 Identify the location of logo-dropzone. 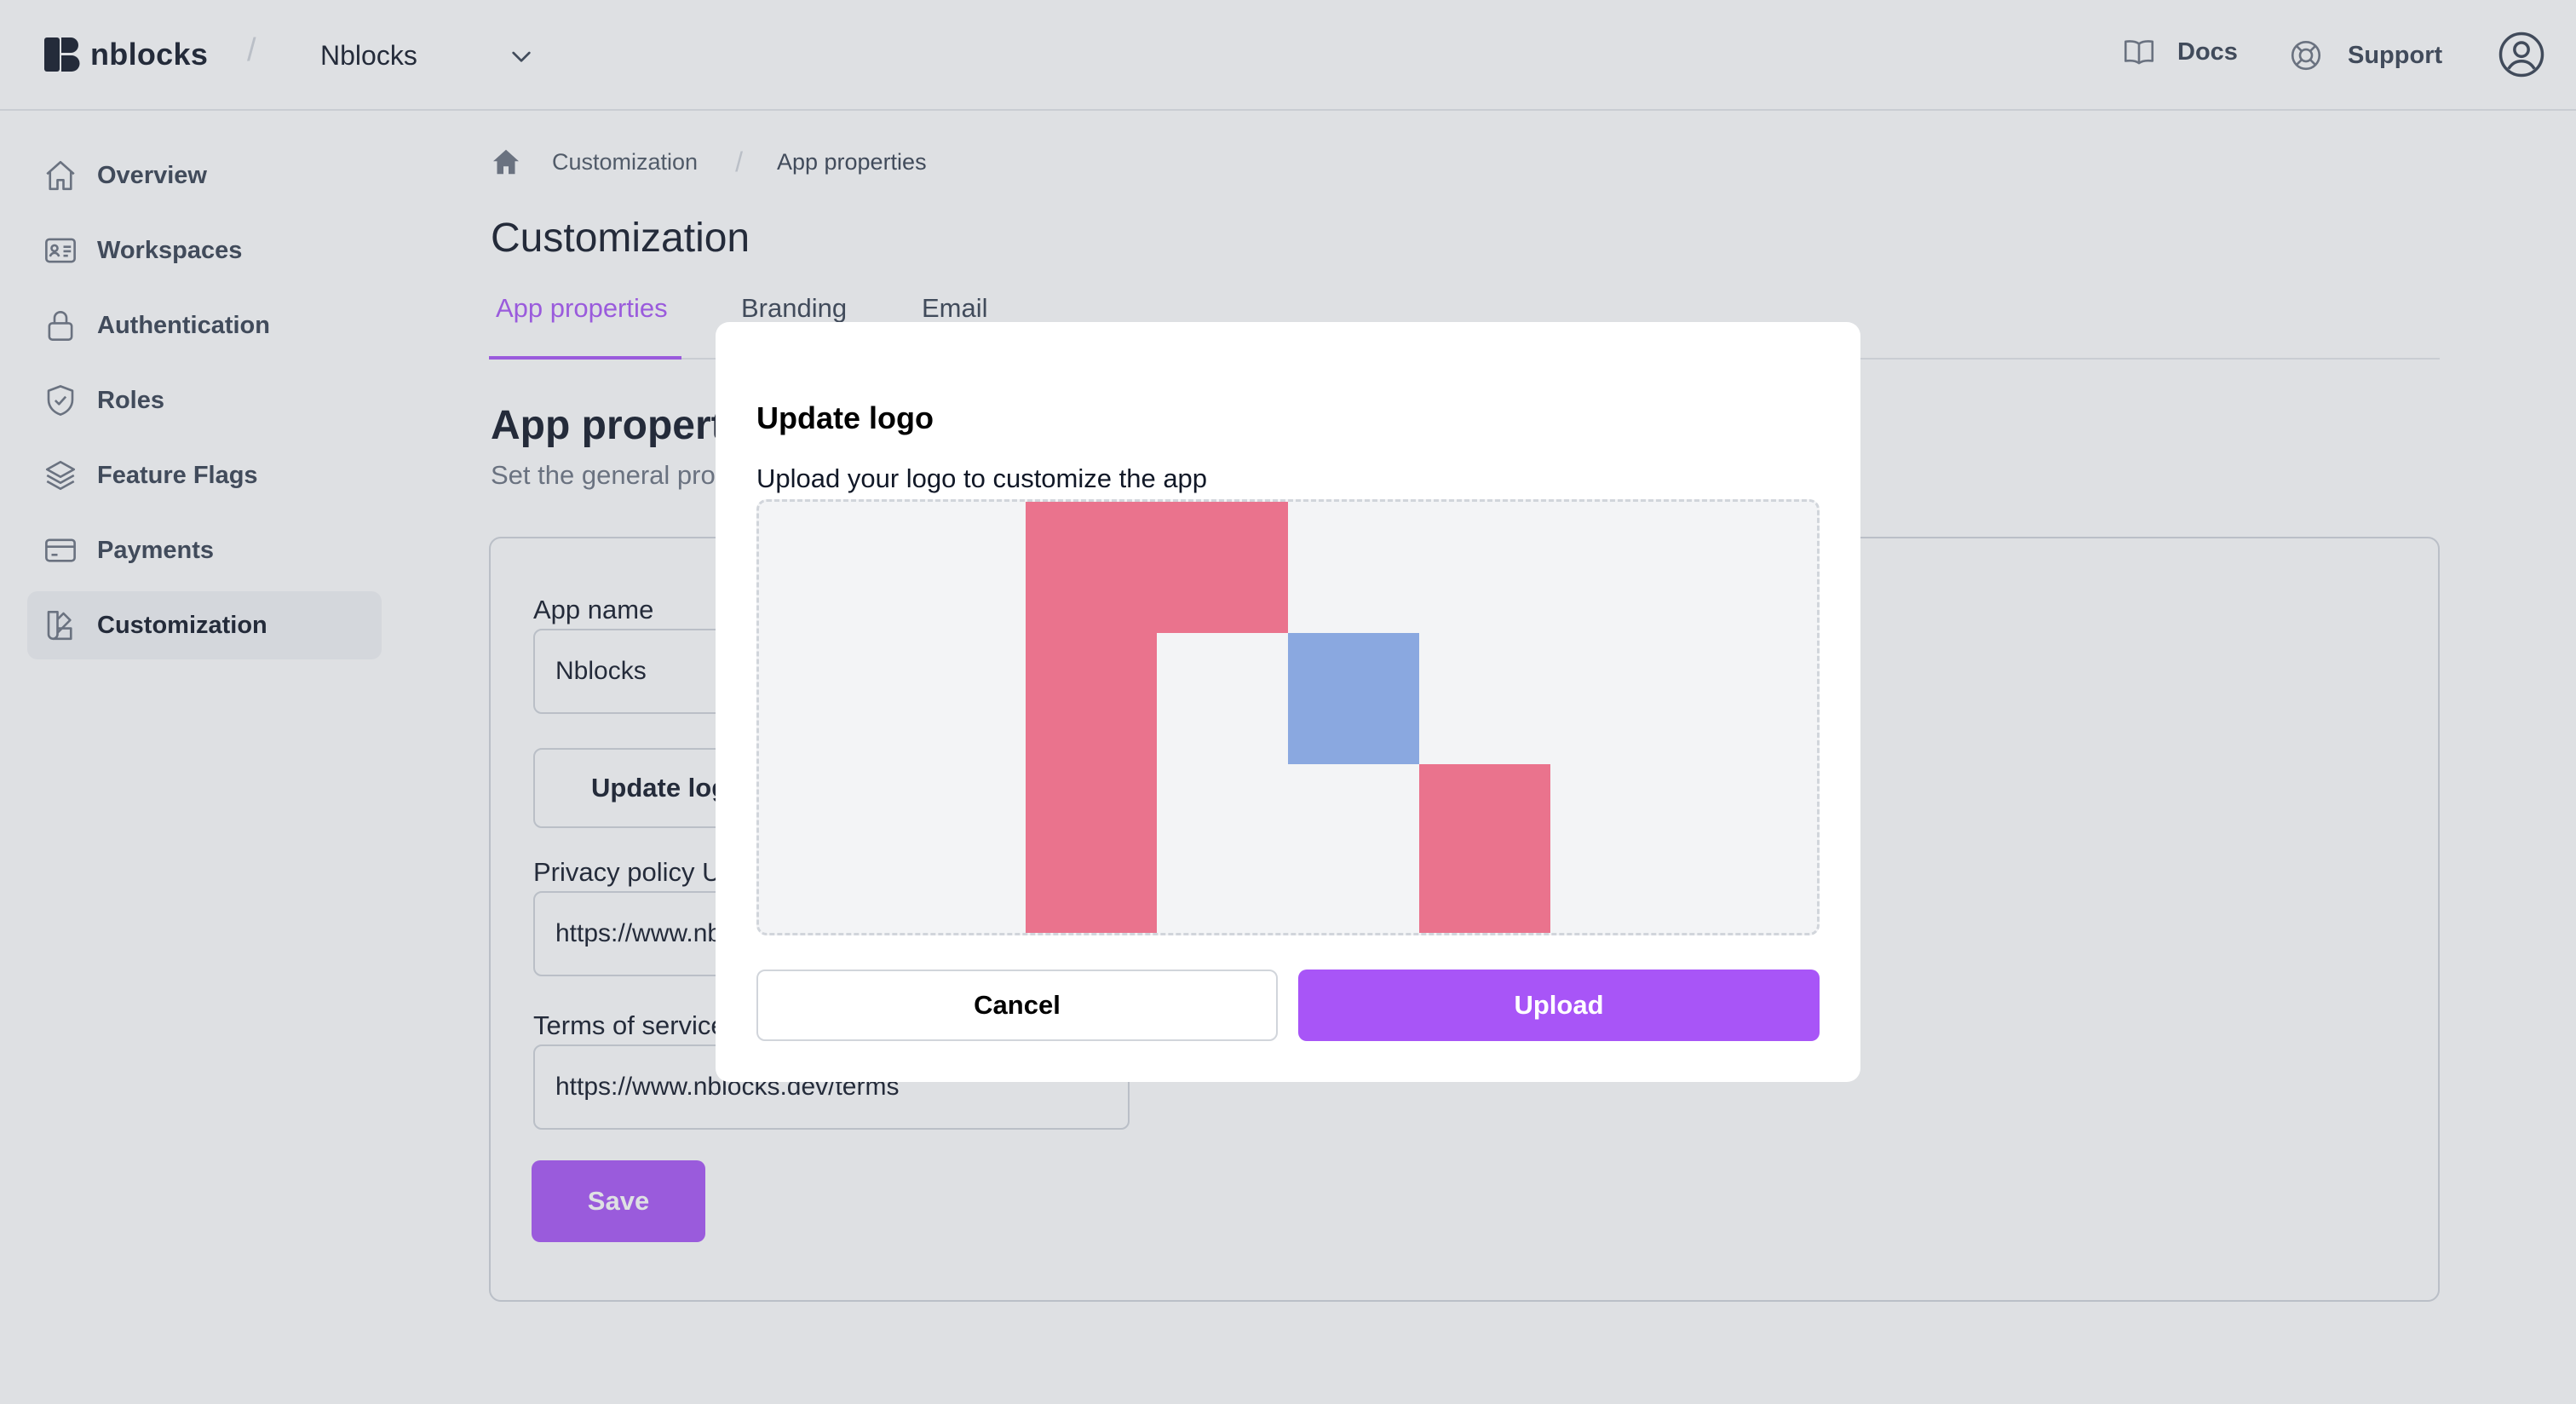
(1288, 717).